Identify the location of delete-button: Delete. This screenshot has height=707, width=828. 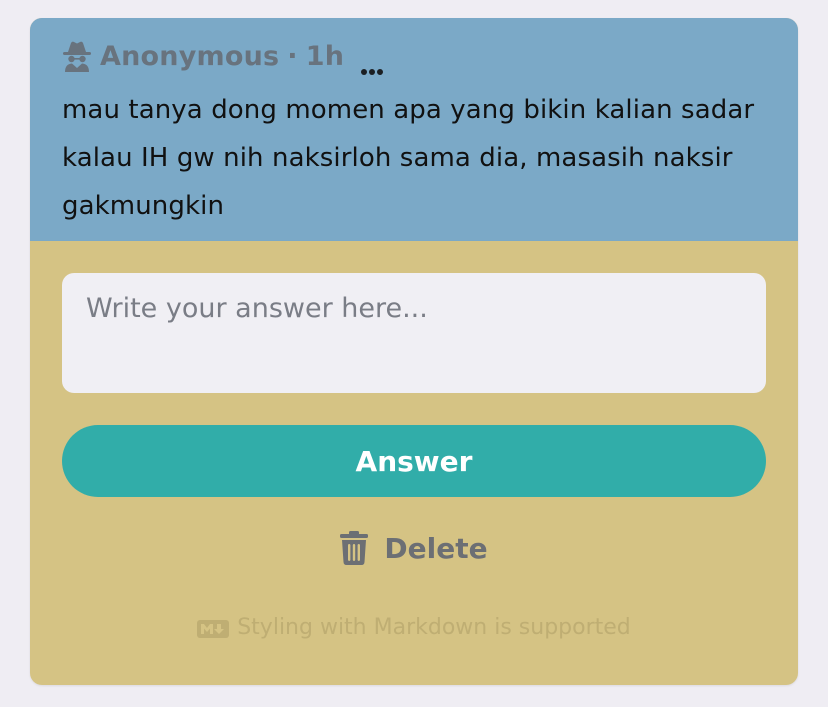
(414, 548).